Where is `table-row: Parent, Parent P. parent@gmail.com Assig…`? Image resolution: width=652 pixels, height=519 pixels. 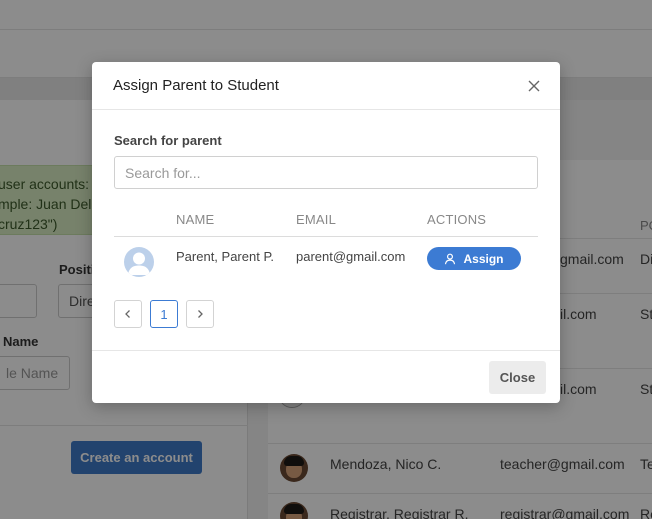
table-row: Parent, Parent P. parent@gmail.com Assig… is located at coordinates (326, 261).